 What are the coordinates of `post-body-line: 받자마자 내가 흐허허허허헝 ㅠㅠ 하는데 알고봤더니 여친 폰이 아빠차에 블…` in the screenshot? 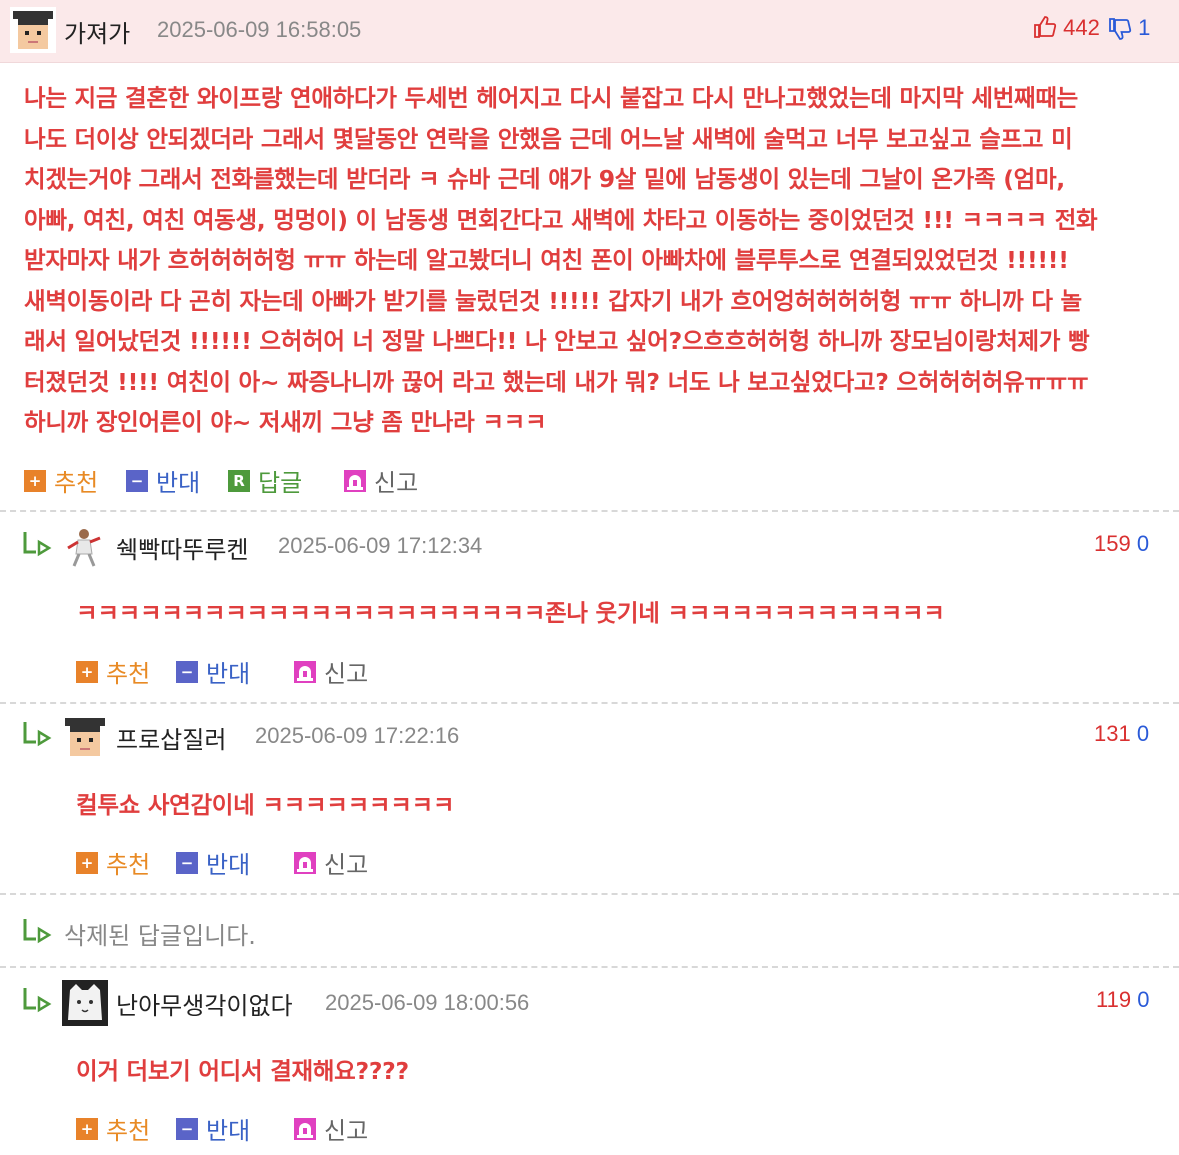 It's located at (546, 260).